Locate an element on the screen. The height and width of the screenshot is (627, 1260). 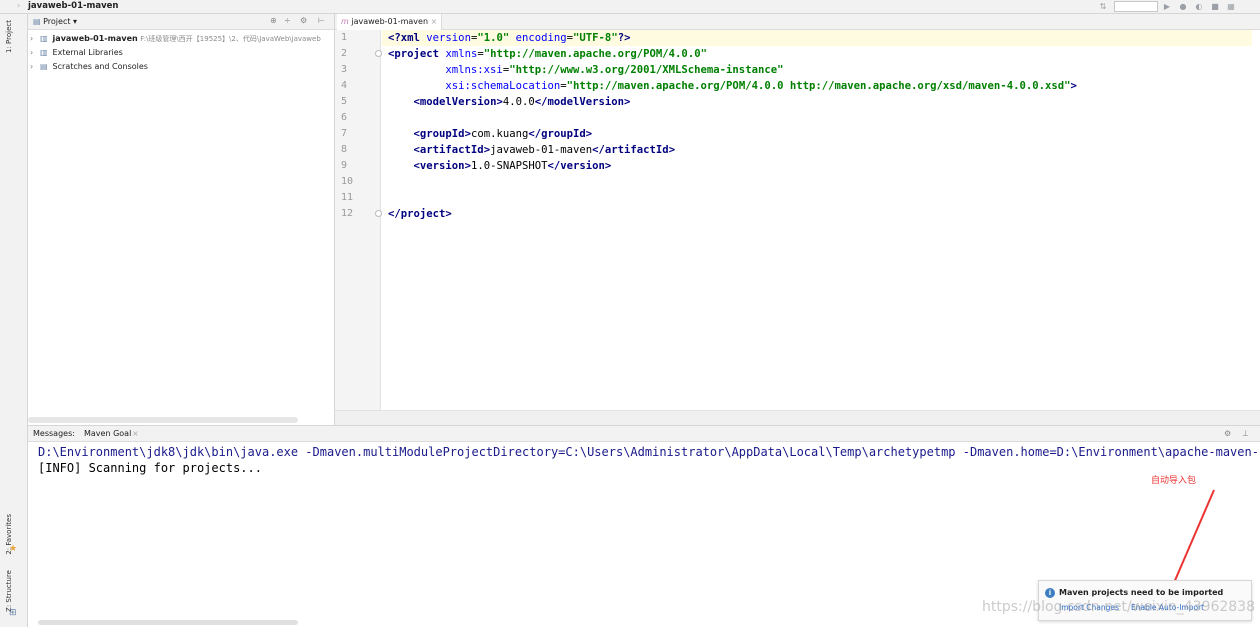
code-line: </project> is located at coordinates (420, 214).